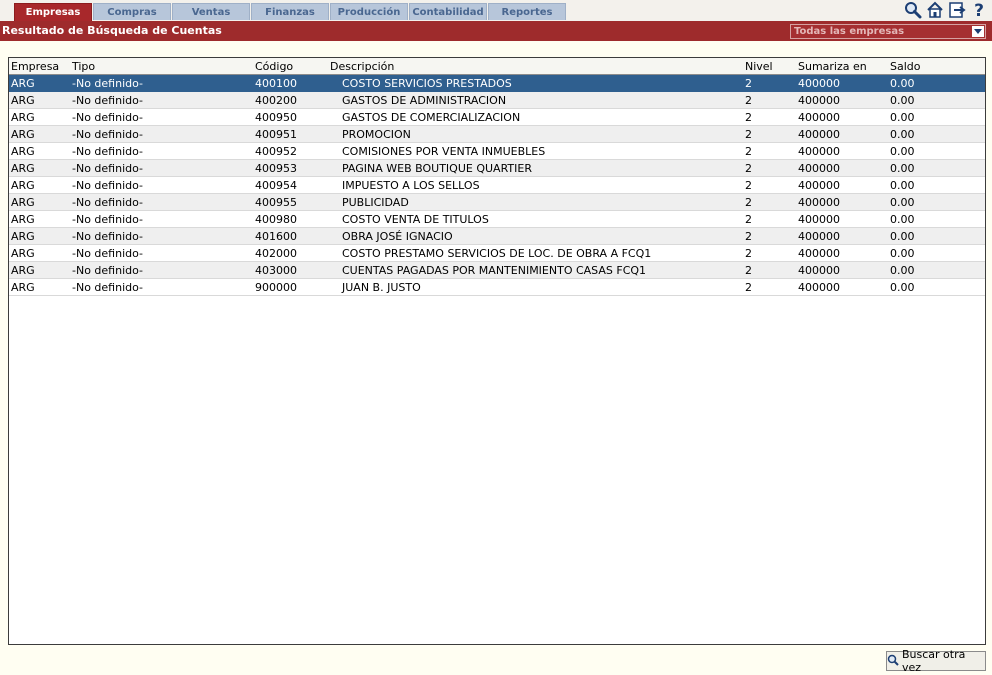 This screenshot has width=992, height=675. Describe the element at coordinates (957, 10) in the screenshot. I see `exit-icon` at that location.